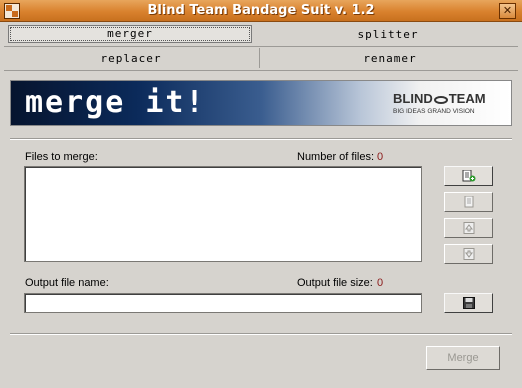 Image resolution: width=522 pixels, height=388 pixels. What do you see at coordinates (390, 60) in the screenshot?
I see `tab-renamer: renamer` at bounding box center [390, 60].